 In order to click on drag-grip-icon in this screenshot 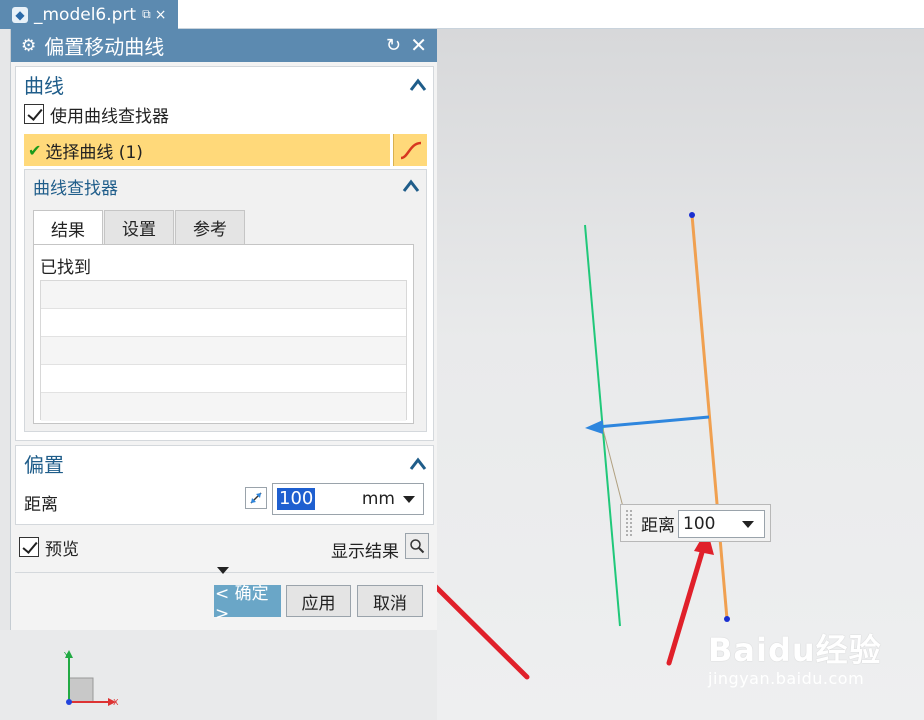, I will do `click(629, 523)`.